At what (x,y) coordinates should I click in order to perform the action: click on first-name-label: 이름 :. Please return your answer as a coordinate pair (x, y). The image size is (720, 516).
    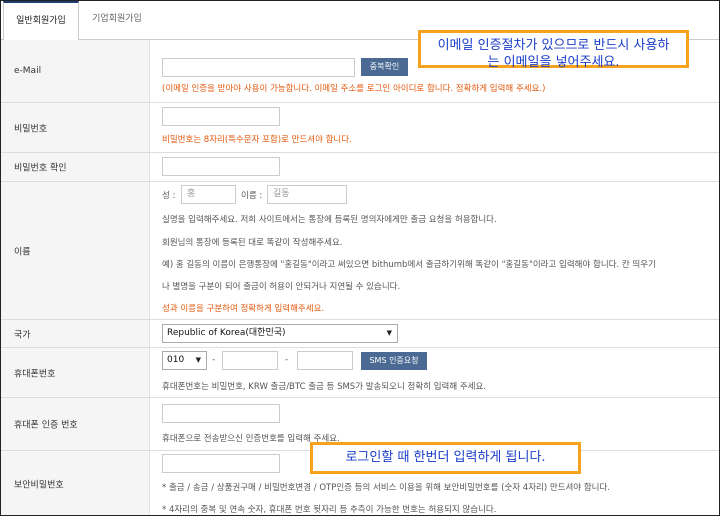
    Looking at the image, I should click on (252, 196).